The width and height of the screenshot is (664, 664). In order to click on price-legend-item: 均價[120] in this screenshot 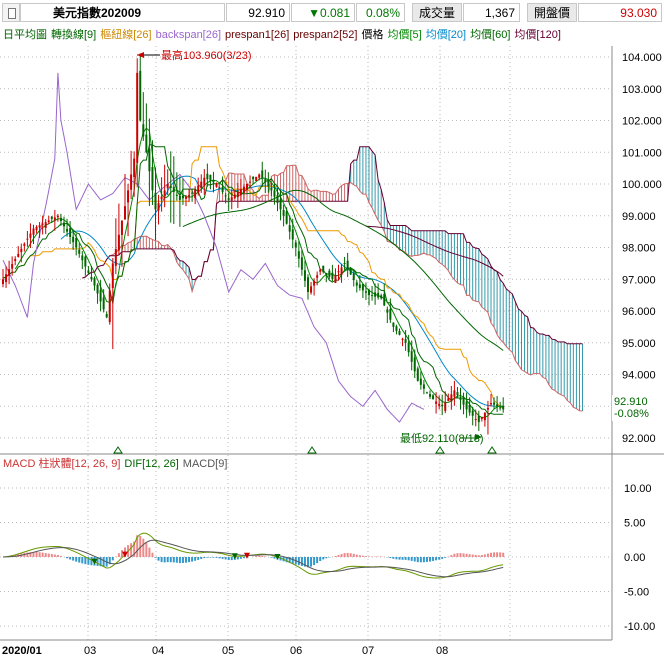, I will do `click(537, 34)`.